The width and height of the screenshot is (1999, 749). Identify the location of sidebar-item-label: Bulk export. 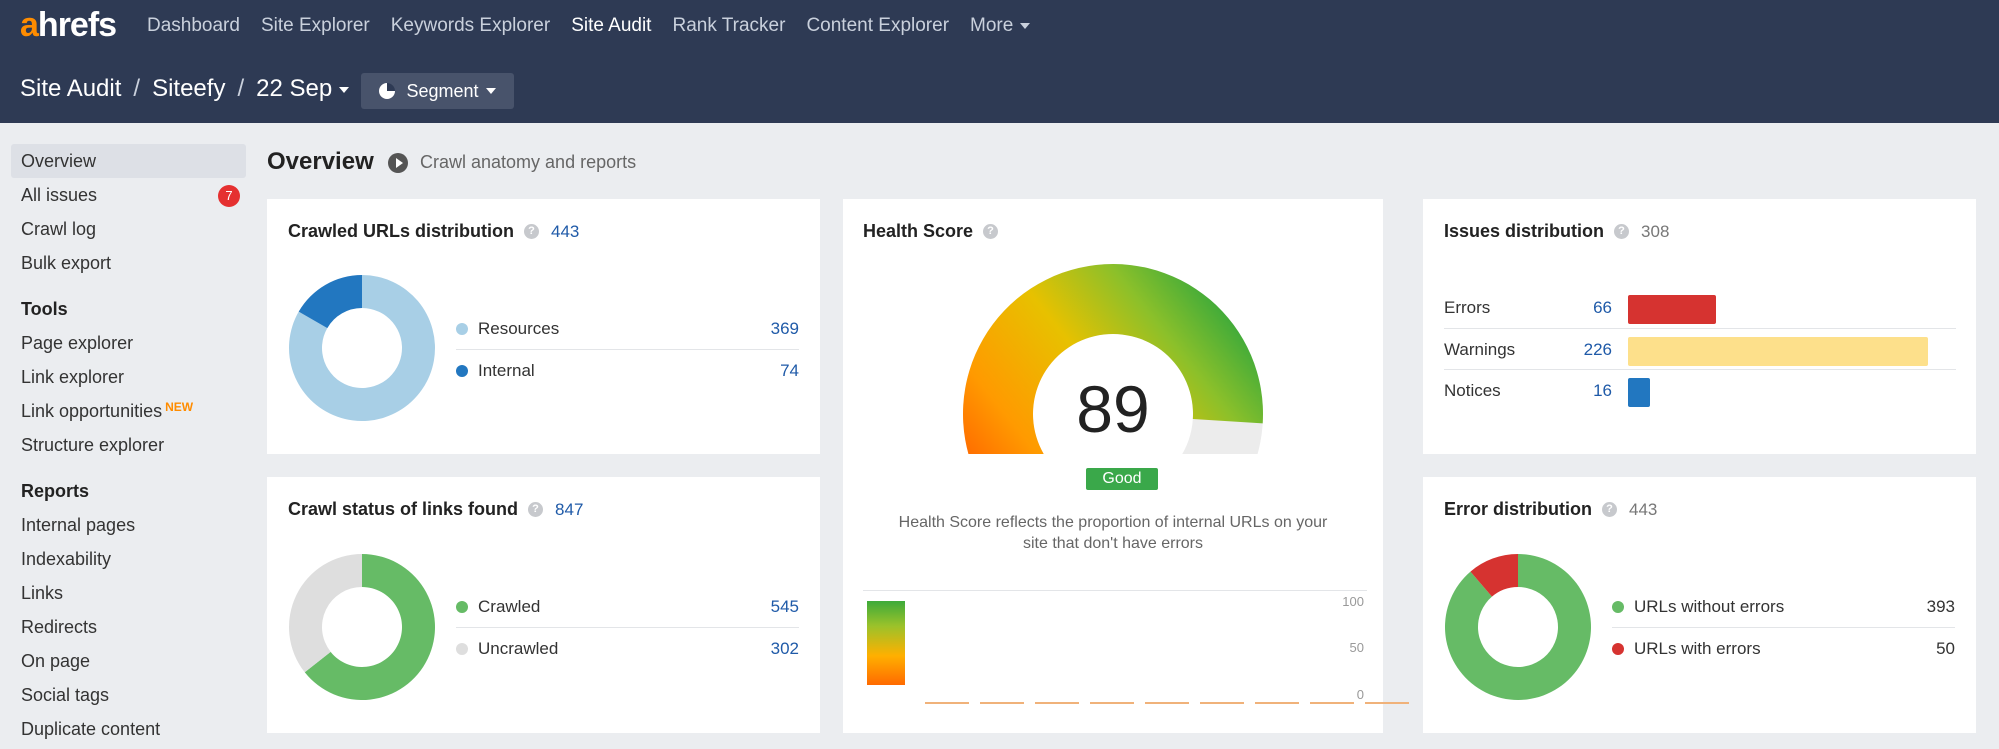
(66, 263).